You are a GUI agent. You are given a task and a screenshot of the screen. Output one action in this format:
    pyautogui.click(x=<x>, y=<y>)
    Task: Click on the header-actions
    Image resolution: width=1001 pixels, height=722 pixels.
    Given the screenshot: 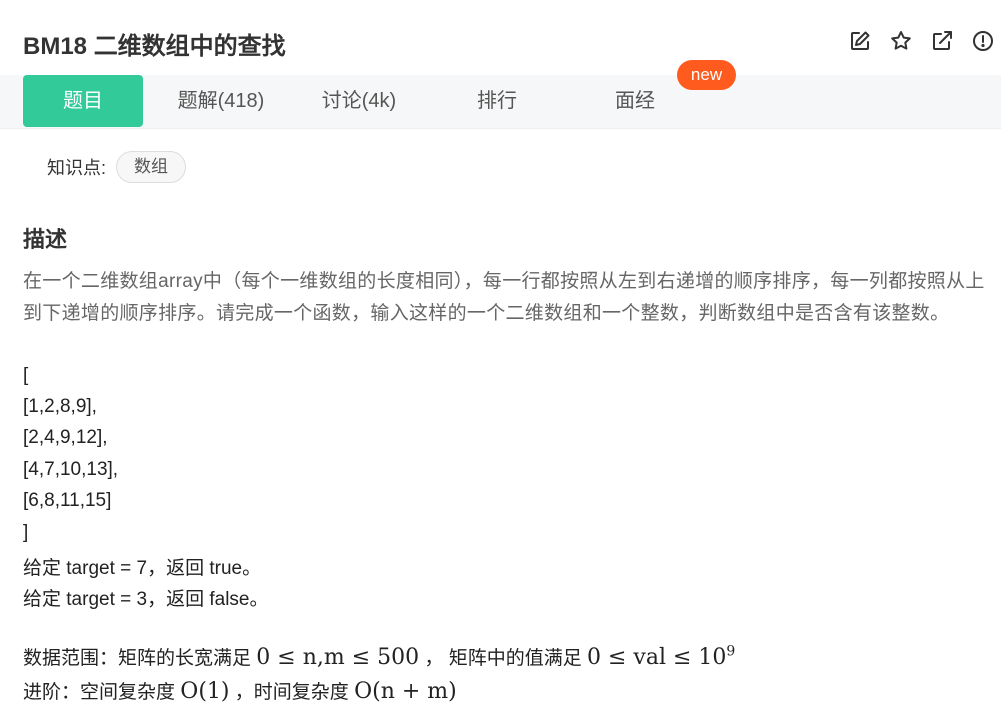 What is the action you would take?
    pyautogui.click(x=921, y=41)
    